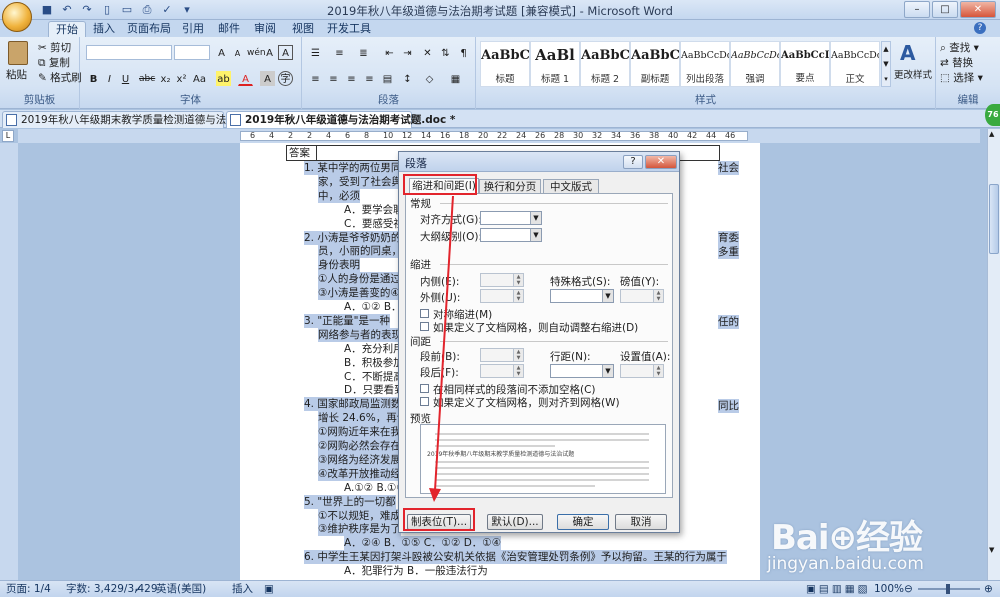 The height and width of the screenshot is (597, 1000). What do you see at coordinates (889, 589) in the screenshot?
I see `zoom-level: 100%` at bounding box center [889, 589].